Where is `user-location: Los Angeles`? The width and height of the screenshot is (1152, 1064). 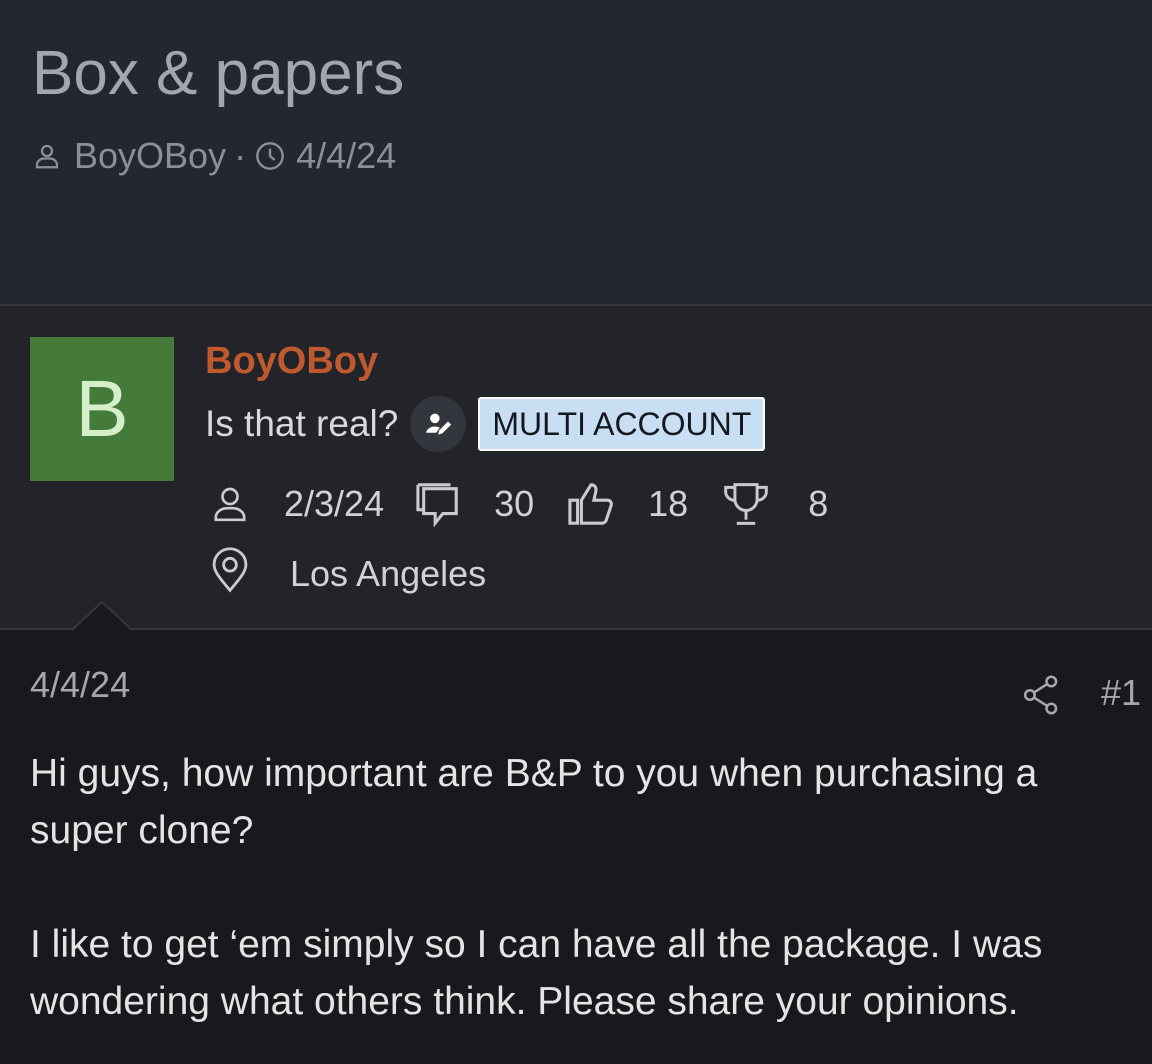 user-location: Los Angeles is located at coordinates (348, 574).